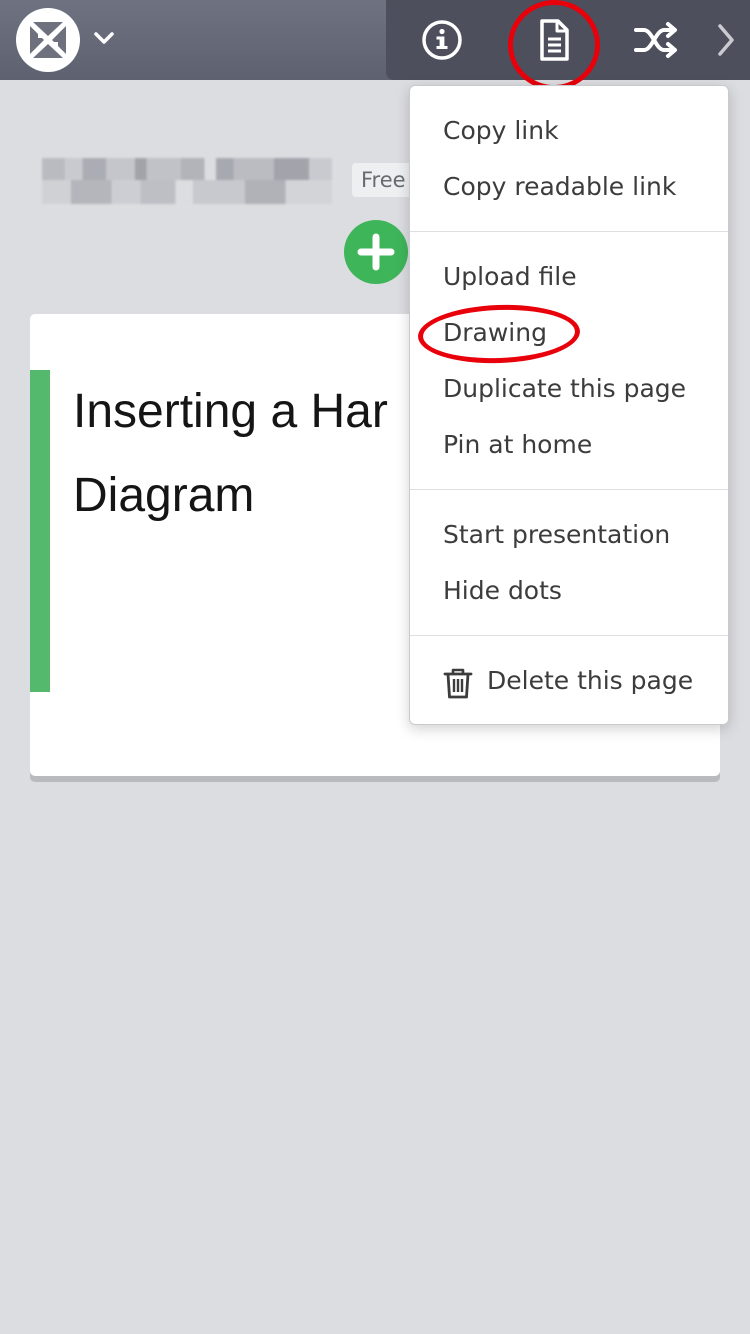 This screenshot has width=750, height=1334. Describe the element at coordinates (375, 40) in the screenshot. I see `top-bar` at that location.